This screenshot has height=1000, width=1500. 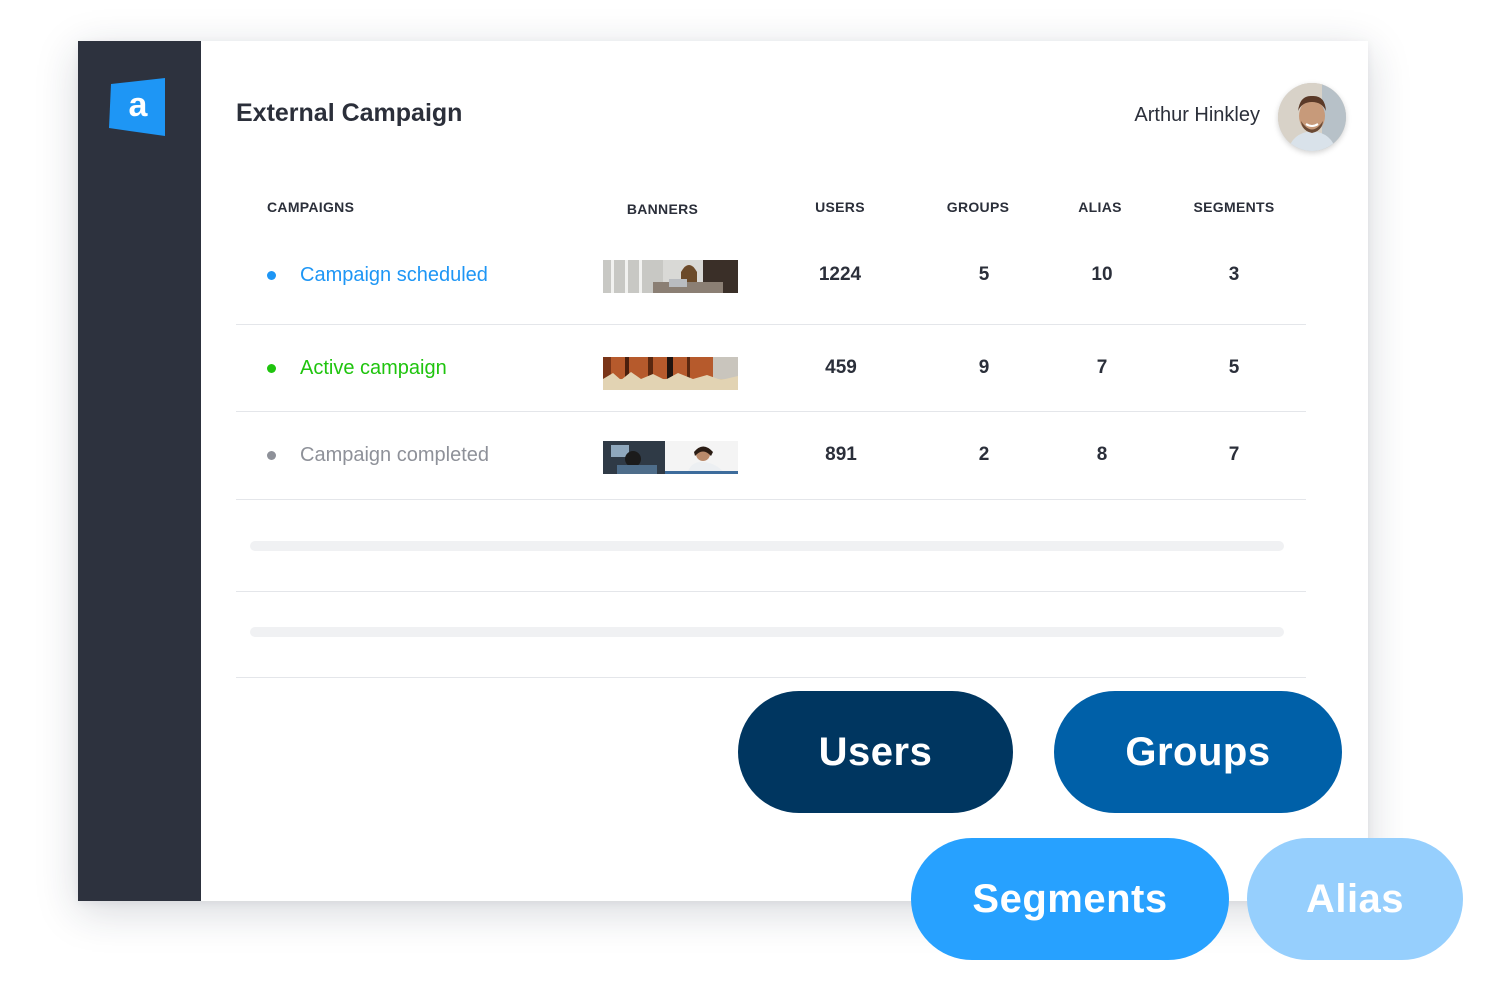 I want to click on column-header-users: USERS, so click(x=840, y=207).